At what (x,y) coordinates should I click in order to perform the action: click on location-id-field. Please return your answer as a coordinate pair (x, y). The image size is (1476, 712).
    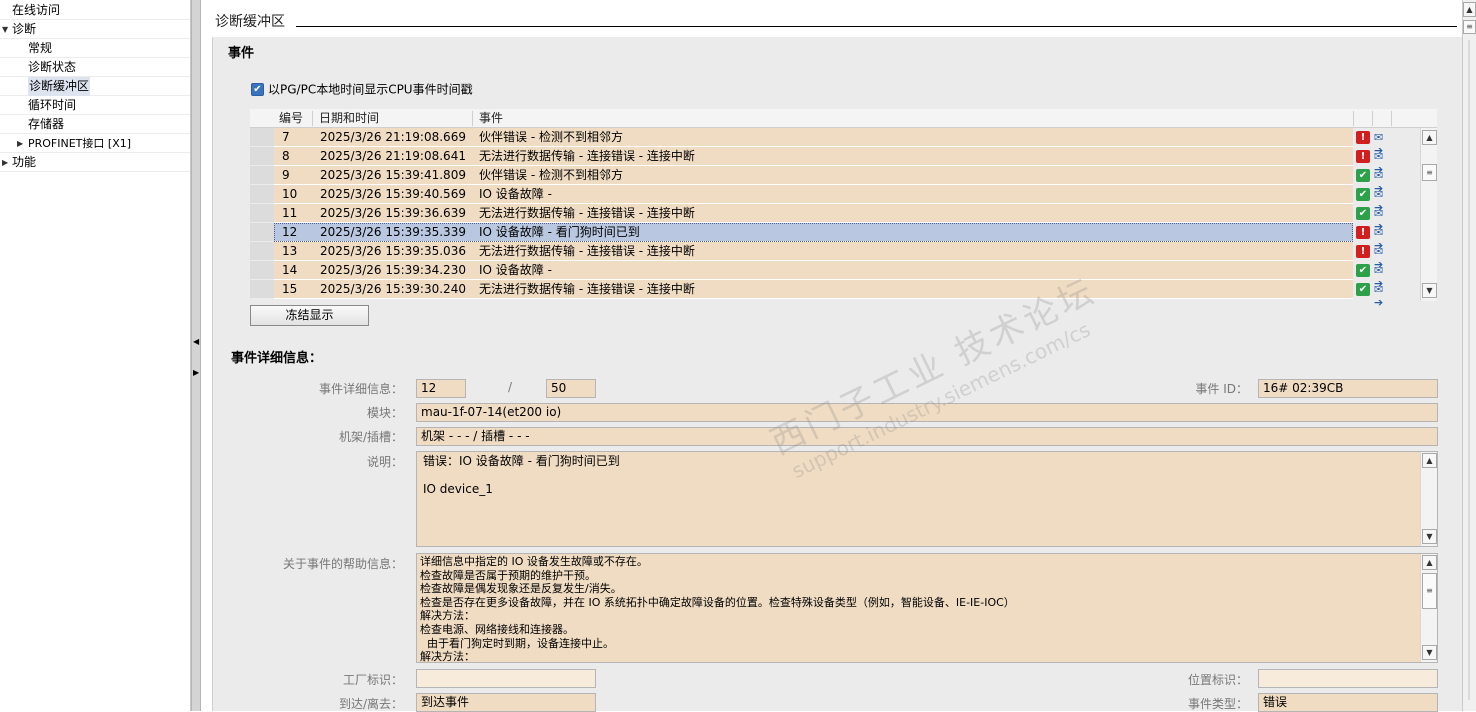
    Looking at the image, I should click on (1348, 678).